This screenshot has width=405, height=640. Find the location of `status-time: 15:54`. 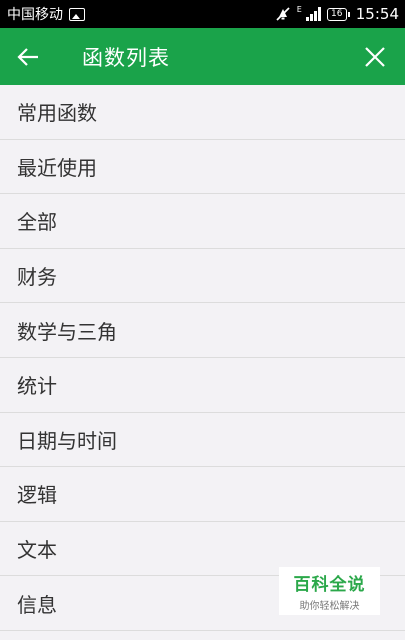

status-time: 15:54 is located at coordinates (377, 14).